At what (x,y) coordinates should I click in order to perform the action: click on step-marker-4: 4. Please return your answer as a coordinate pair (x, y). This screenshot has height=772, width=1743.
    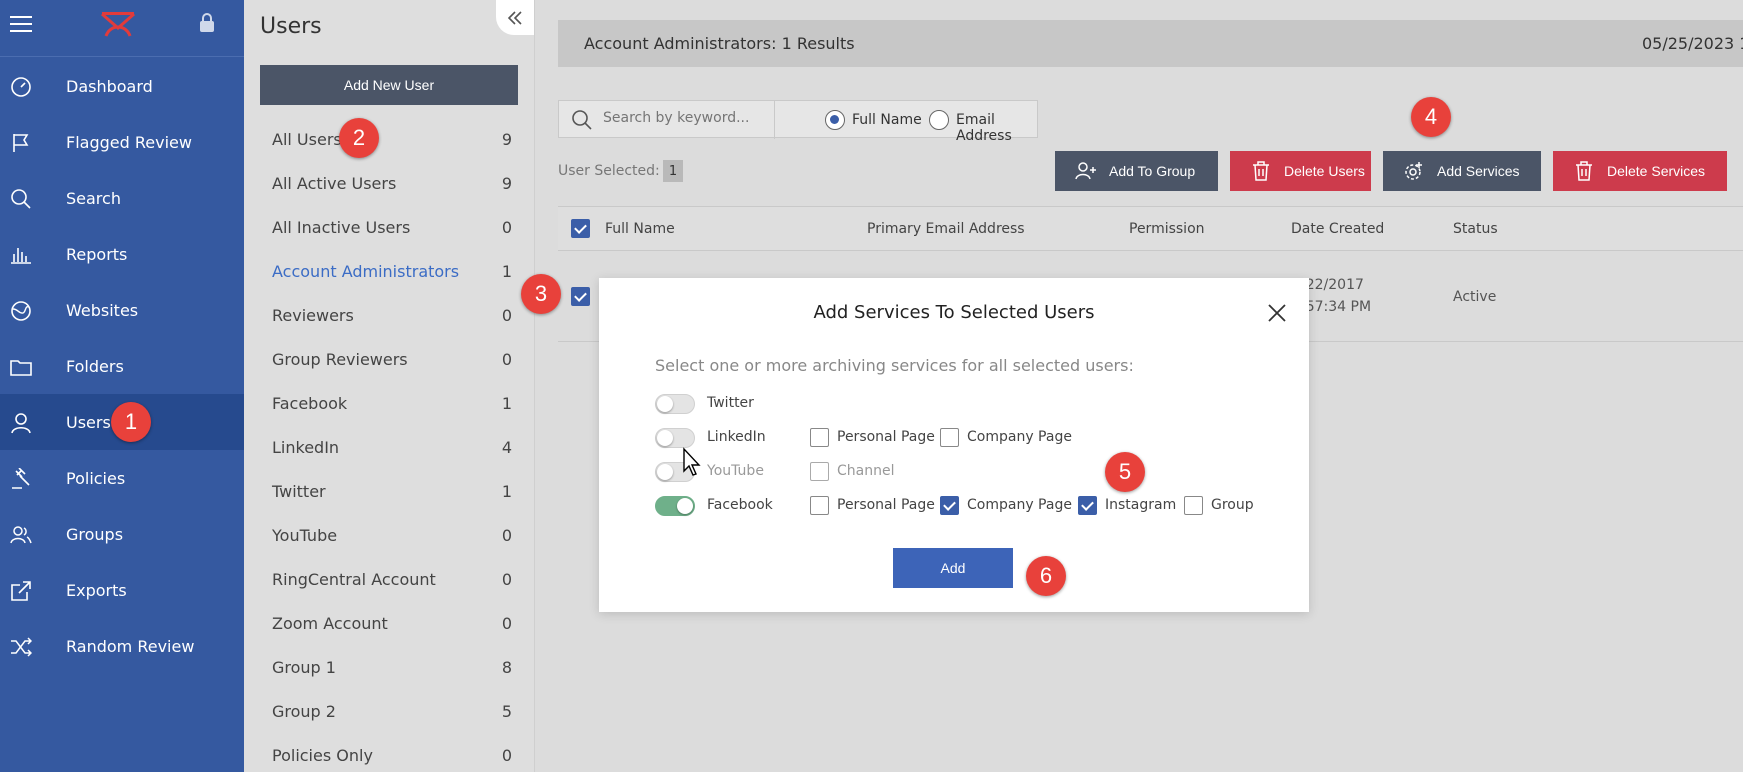
    Looking at the image, I should click on (1431, 117).